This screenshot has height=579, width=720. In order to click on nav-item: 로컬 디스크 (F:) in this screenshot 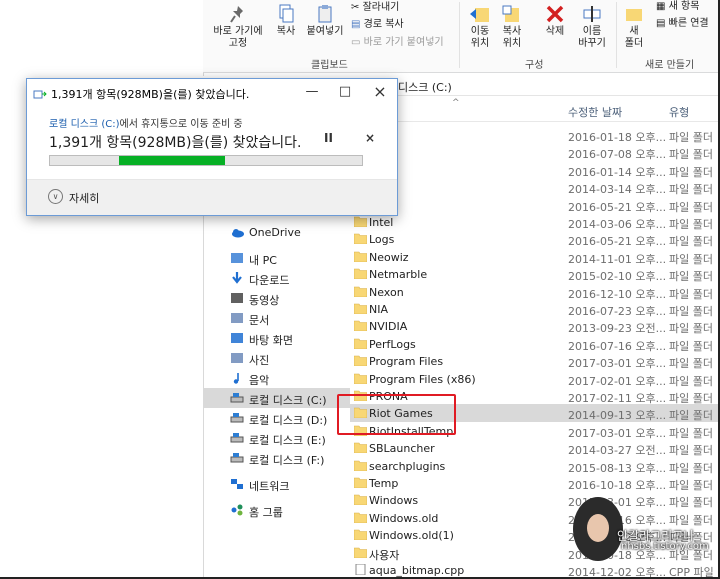, I will do `click(276, 458)`.